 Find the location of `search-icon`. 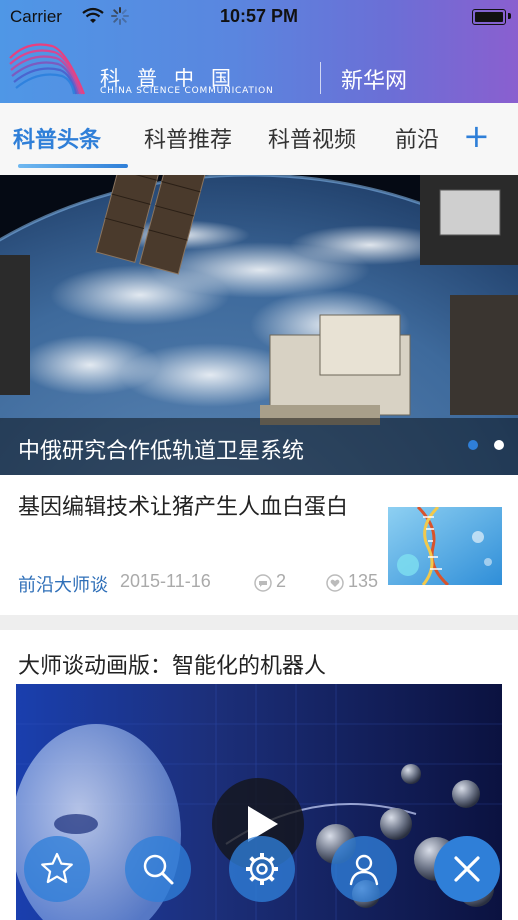

search-icon is located at coordinates (158, 869).